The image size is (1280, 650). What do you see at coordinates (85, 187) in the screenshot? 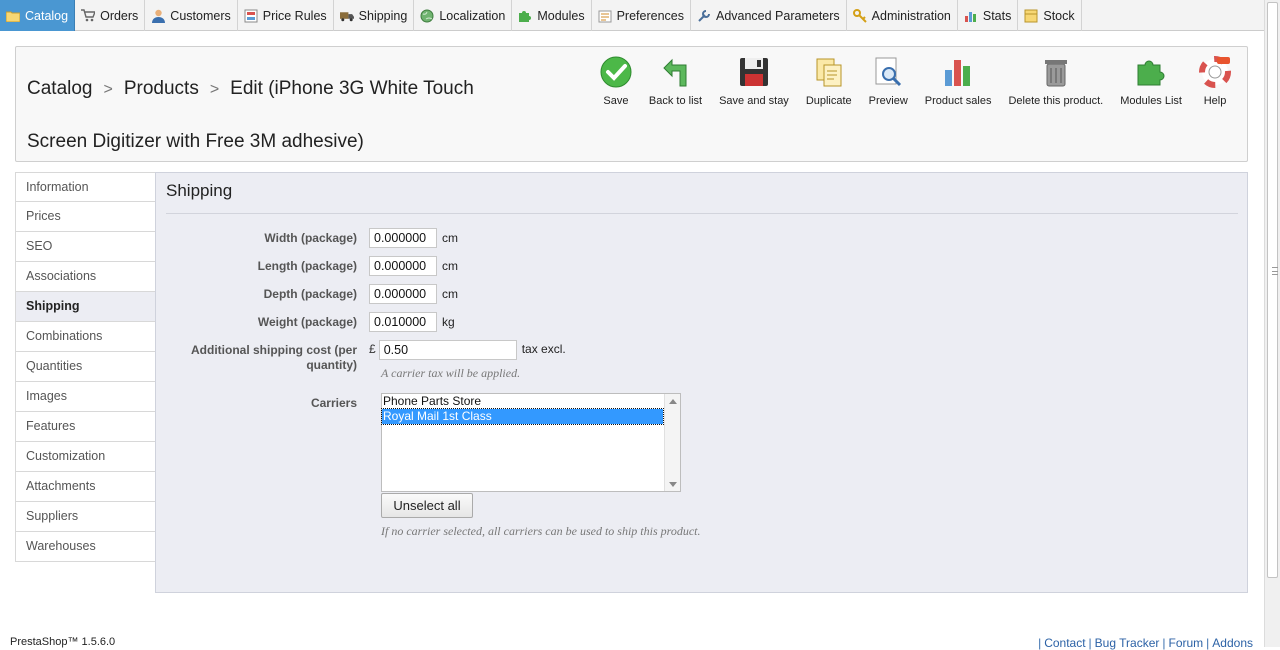
I see `tab-information: Information` at bounding box center [85, 187].